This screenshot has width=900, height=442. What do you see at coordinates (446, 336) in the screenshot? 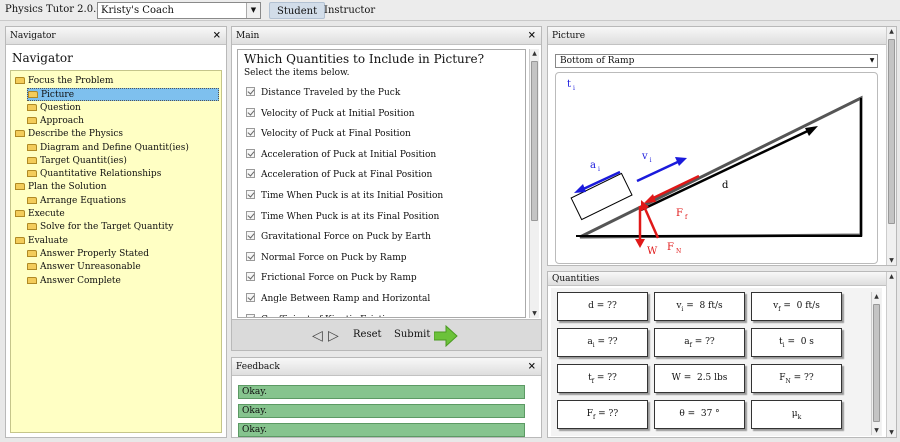
I see `submit-arrow-icon` at bounding box center [446, 336].